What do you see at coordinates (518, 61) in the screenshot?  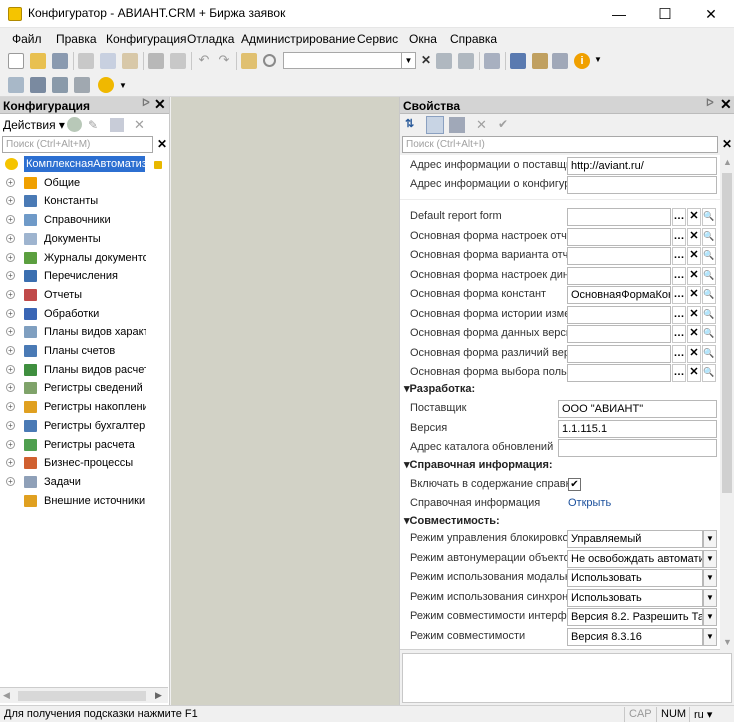 I see `syntax-assistant-icon` at bounding box center [518, 61].